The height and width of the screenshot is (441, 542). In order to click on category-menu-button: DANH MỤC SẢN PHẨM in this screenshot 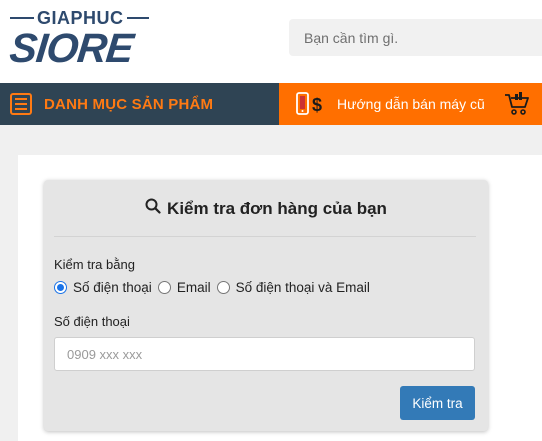, I will do `click(139, 104)`.